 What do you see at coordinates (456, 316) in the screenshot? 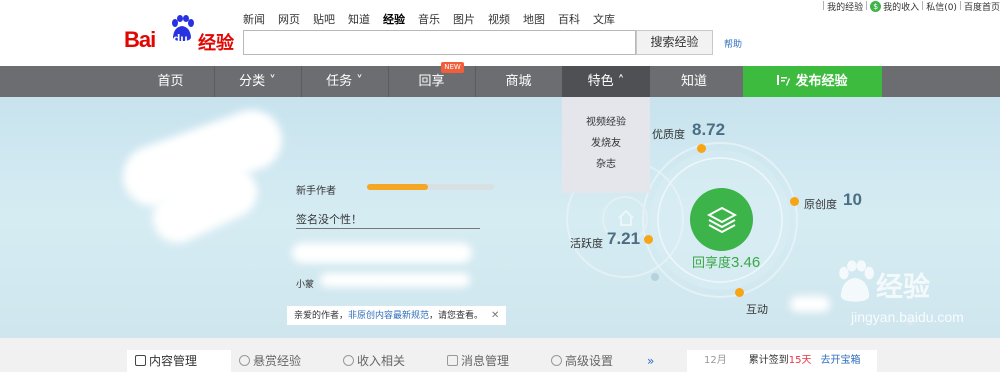
I see `notice-suffix: ，请您查看。` at bounding box center [456, 316].